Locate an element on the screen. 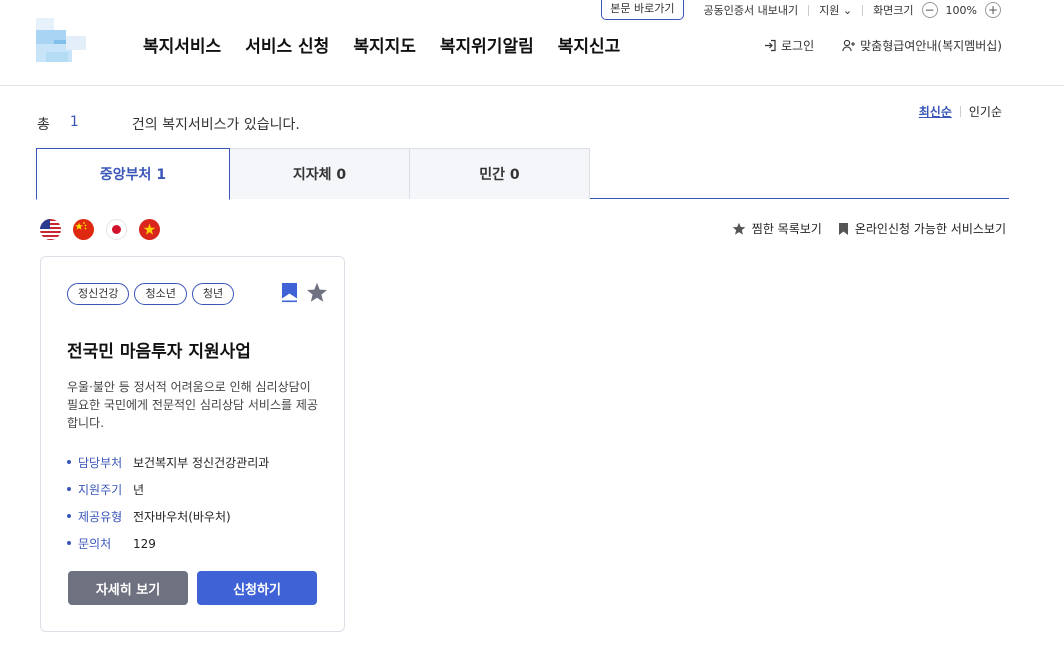 The width and height of the screenshot is (1064, 656). nav-service-apply: 서비스 신청 is located at coordinates (287, 44).